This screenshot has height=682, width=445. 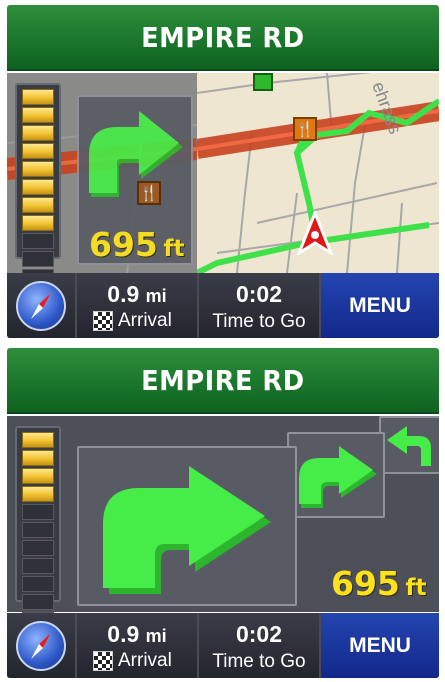 I want to click on turn-left-icon, so click(x=409, y=446).